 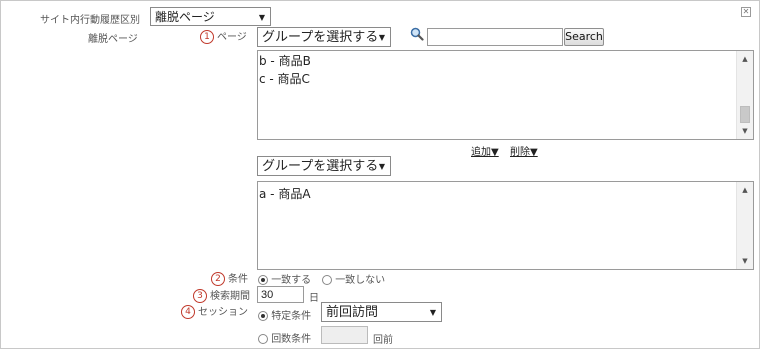 I want to click on add-link: 追加▼, so click(x=485, y=150).